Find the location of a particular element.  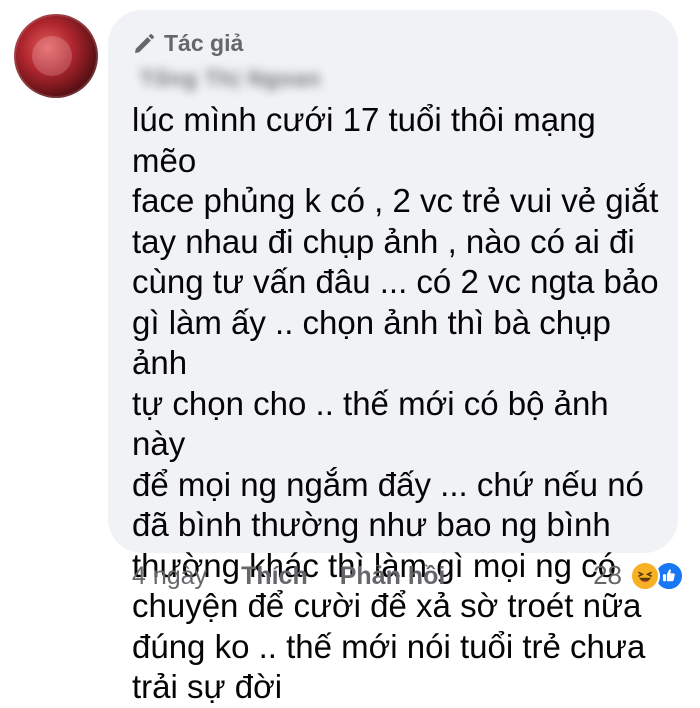

author-badge: Tác giả is located at coordinates (187, 43).